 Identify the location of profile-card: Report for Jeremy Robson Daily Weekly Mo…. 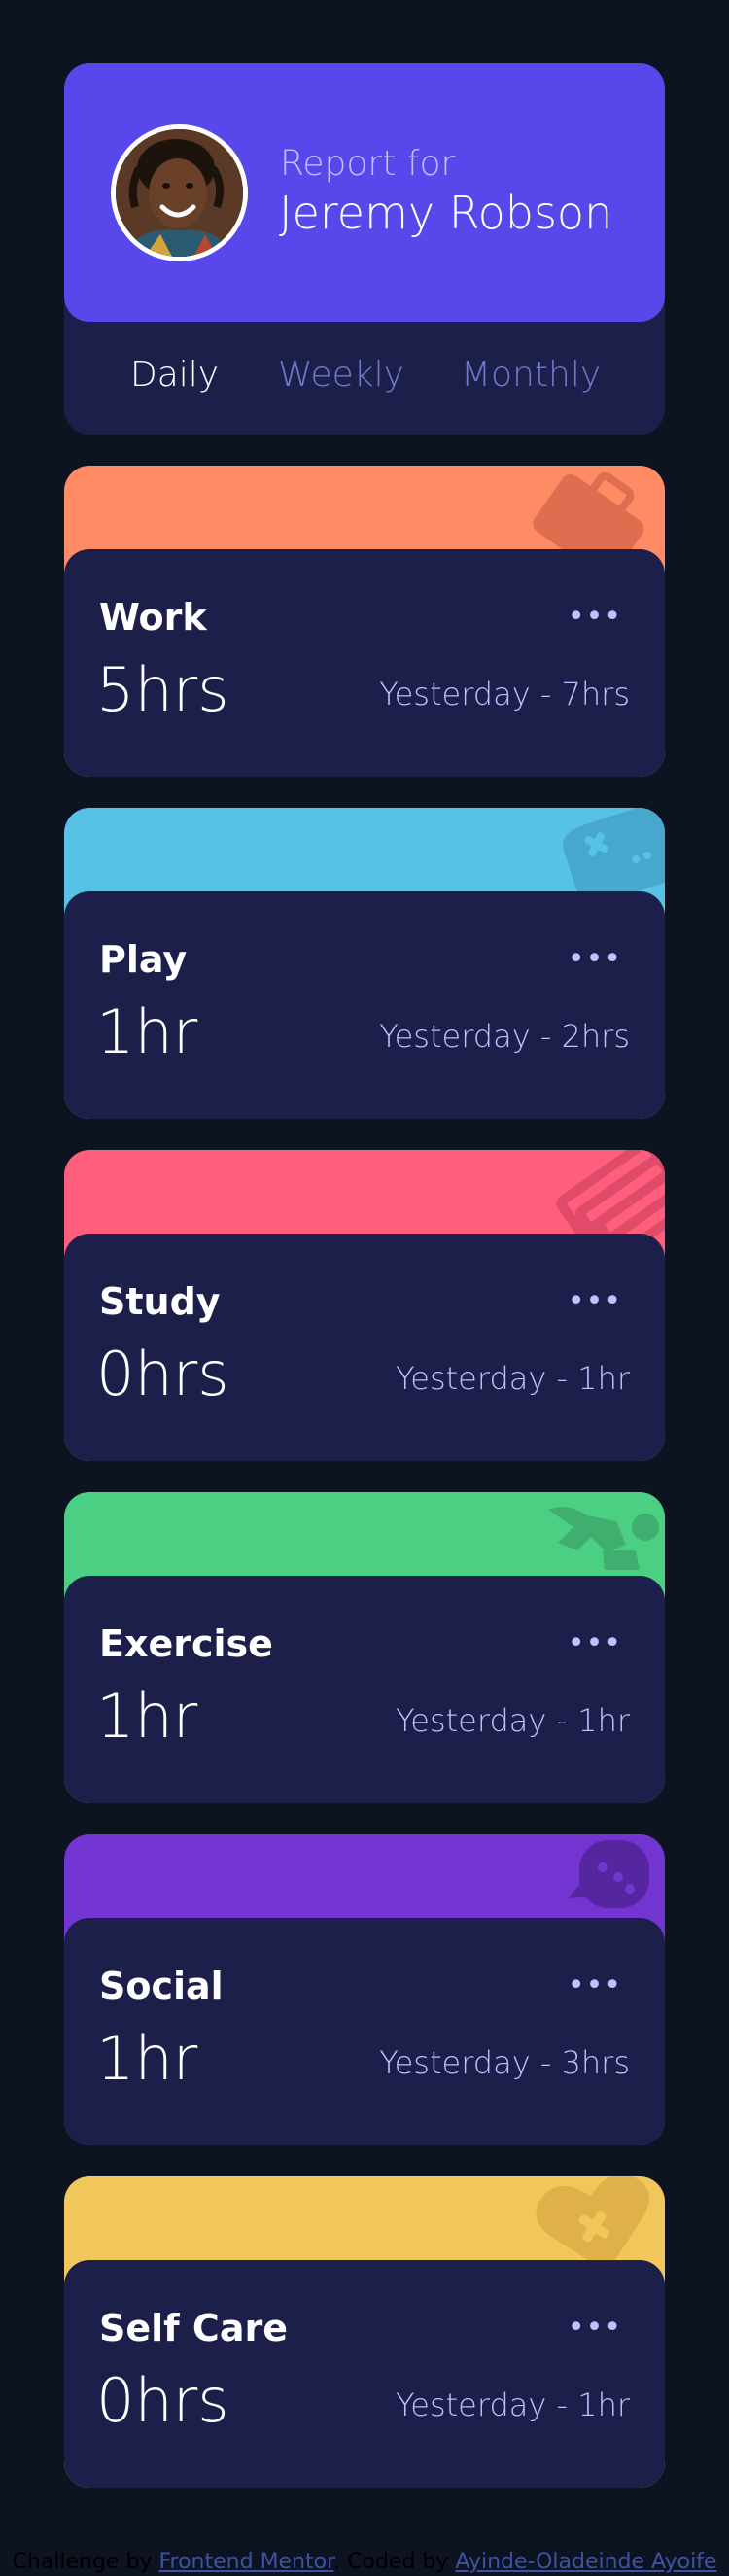
(364, 249).